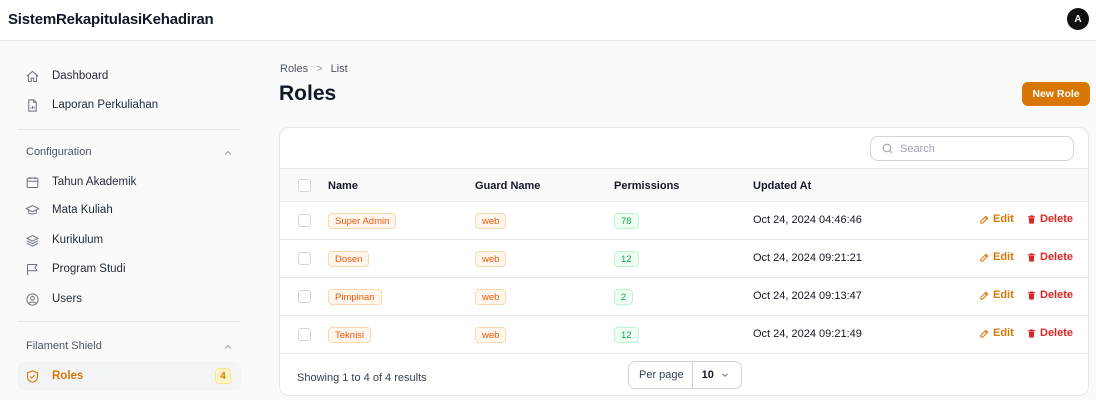 The width and height of the screenshot is (1096, 400). I want to click on select-all-checkbox, so click(304, 185).